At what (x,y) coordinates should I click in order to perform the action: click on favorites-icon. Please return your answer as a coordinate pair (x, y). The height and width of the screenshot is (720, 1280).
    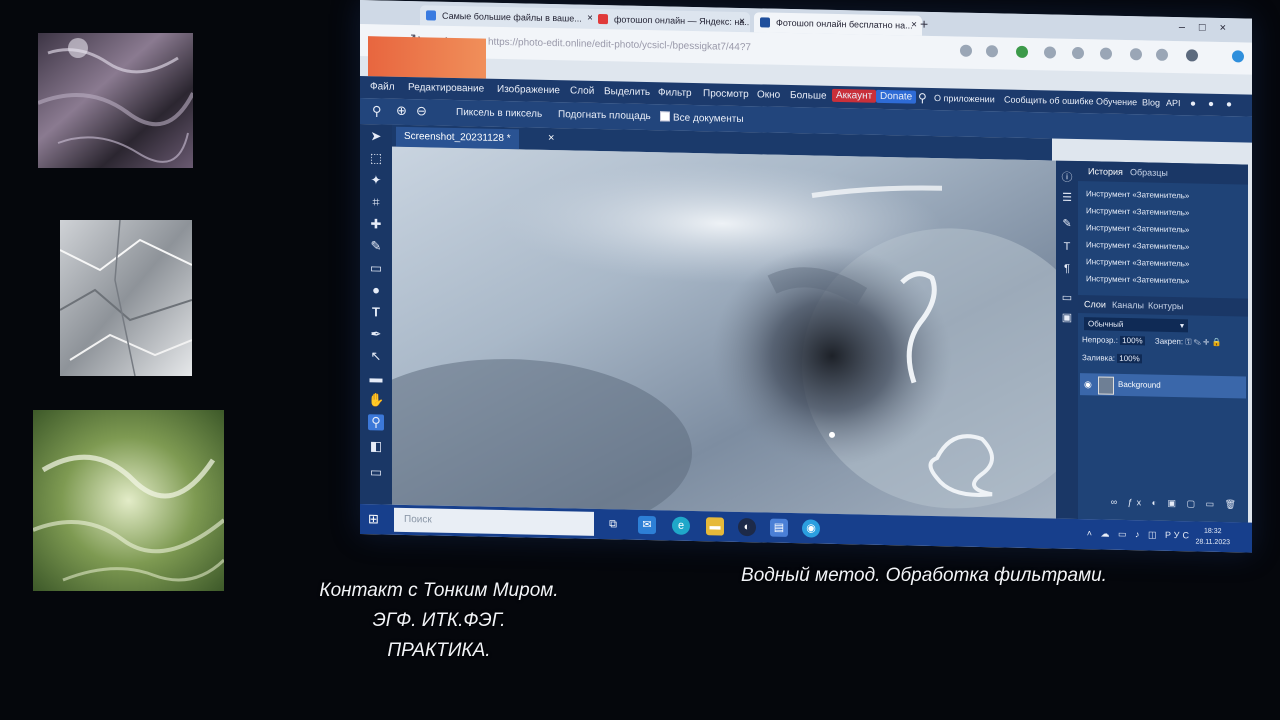
    Looking at the image, I should click on (992, 51).